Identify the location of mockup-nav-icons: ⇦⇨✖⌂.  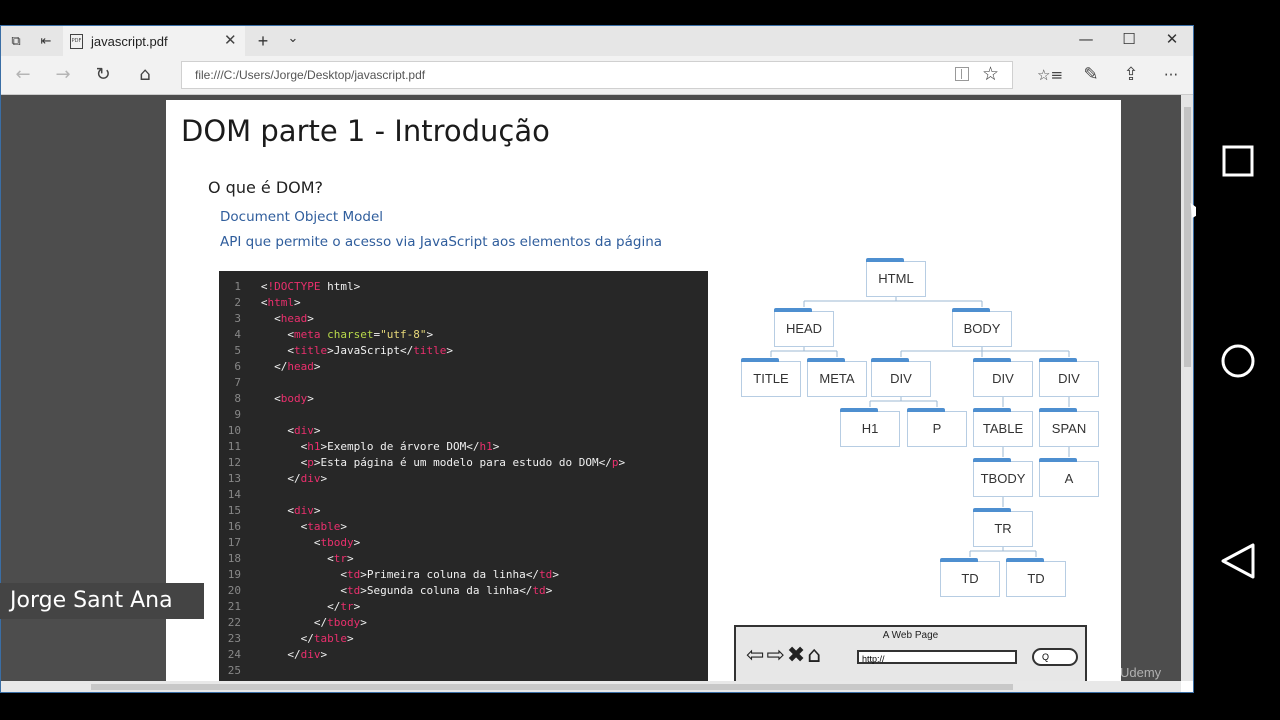
(785, 655).